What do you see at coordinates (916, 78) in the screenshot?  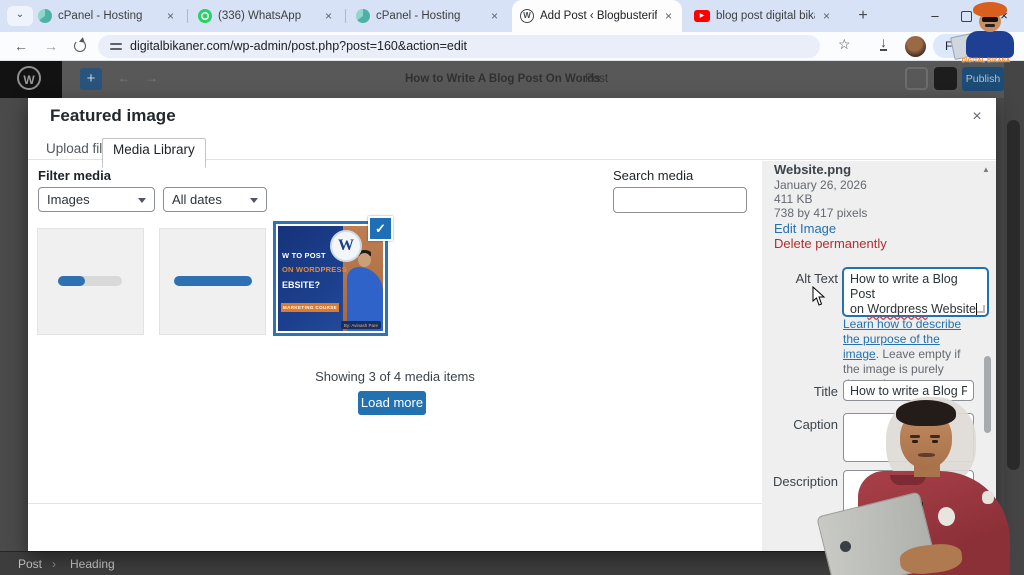 I see `save-icon` at bounding box center [916, 78].